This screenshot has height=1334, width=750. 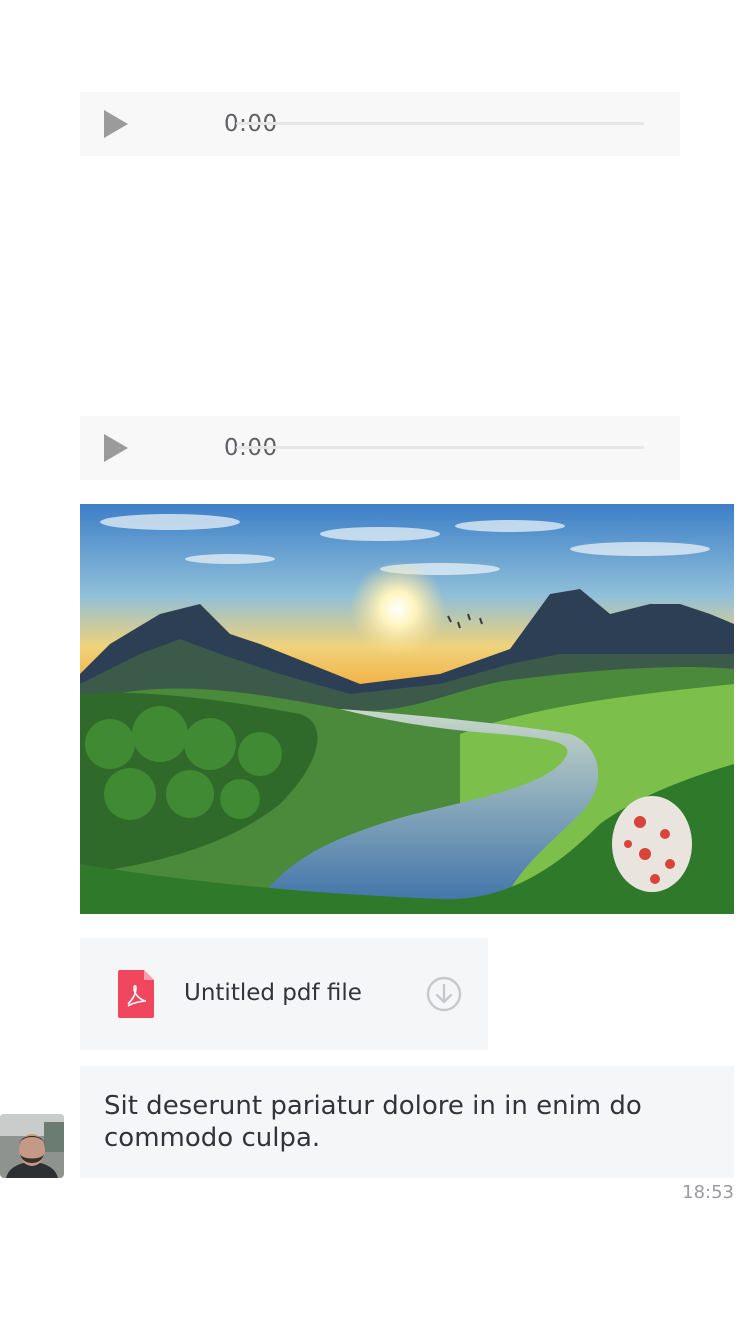 What do you see at coordinates (444, 994) in the screenshot?
I see `download-icon` at bounding box center [444, 994].